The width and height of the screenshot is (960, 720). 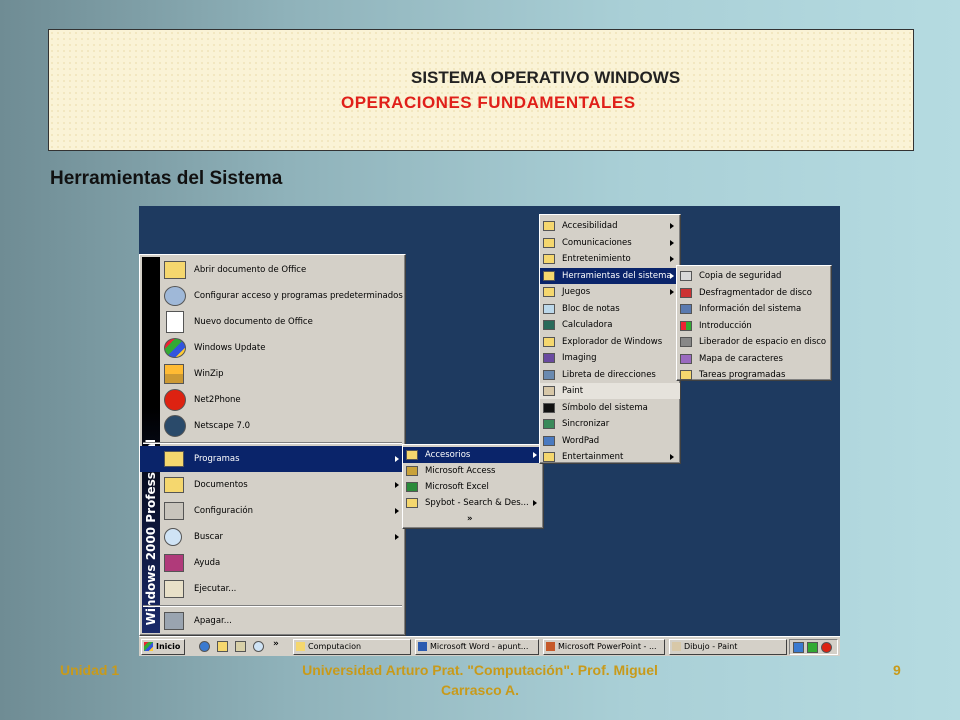 What do you see at coordinates (272, 485) in the screenshot?
I see `start-item-documents: Documentos` at bounding box center [272, 485].